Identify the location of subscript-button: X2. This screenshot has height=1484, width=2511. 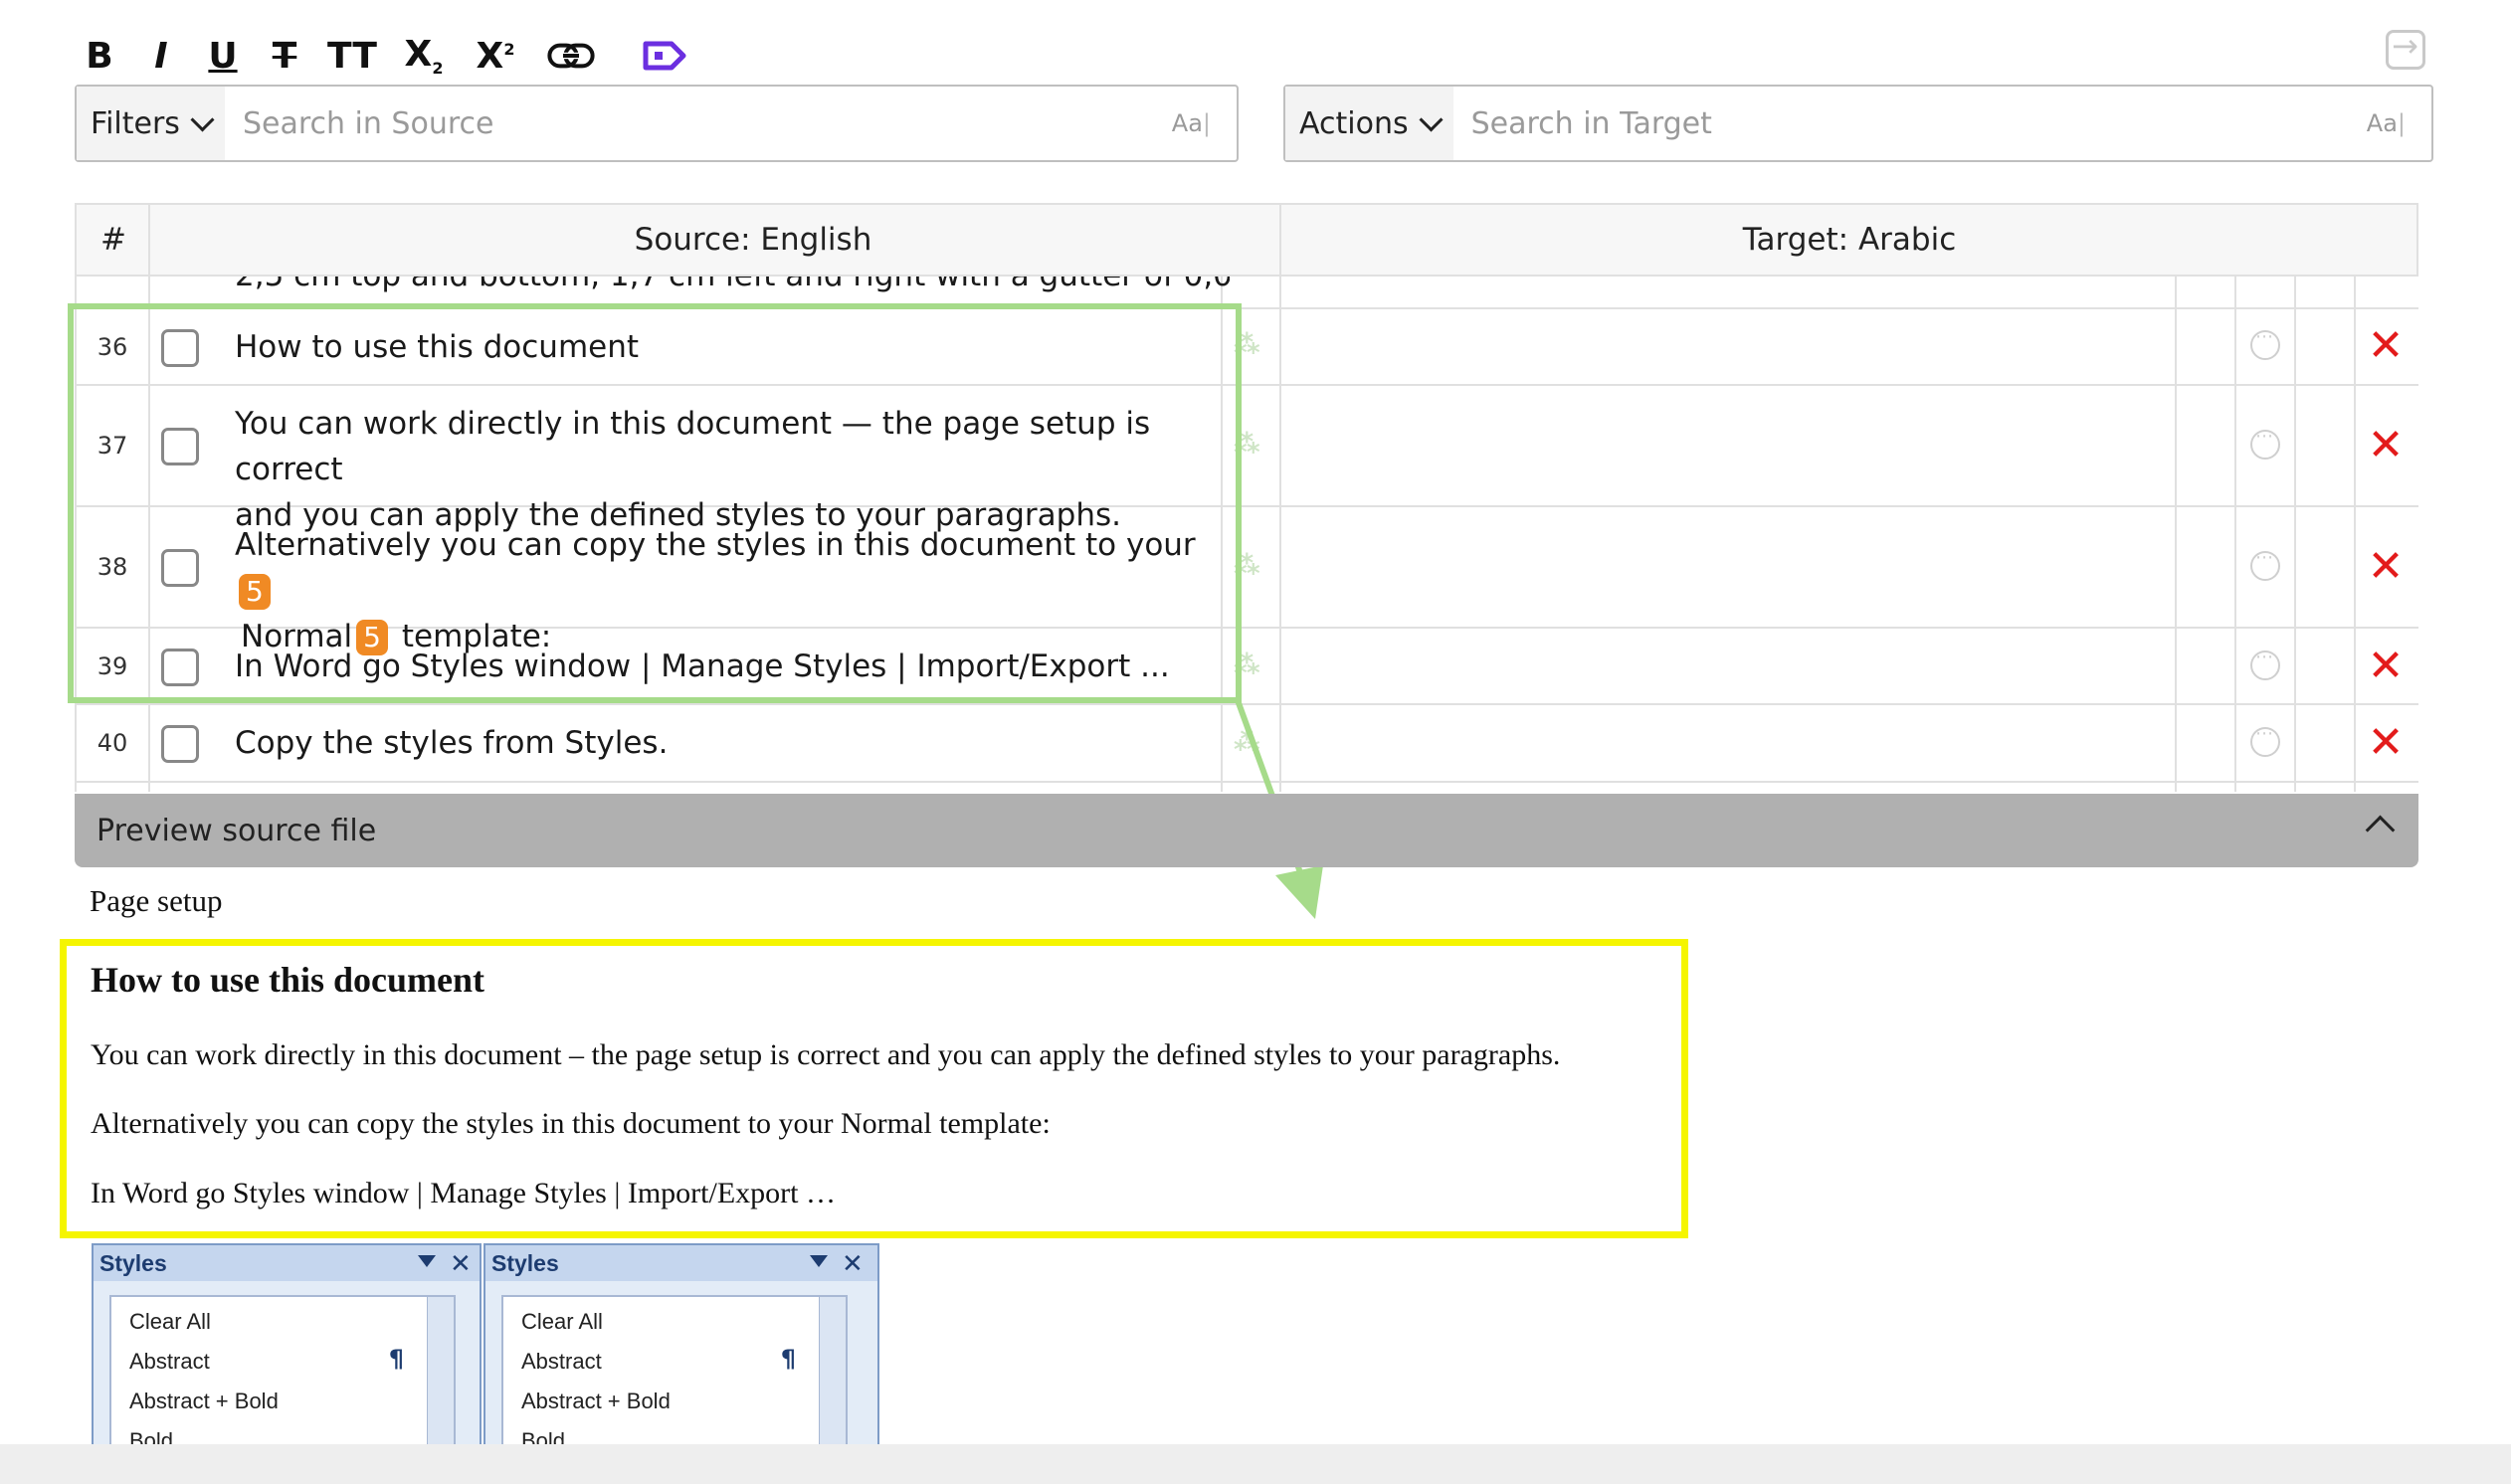
(424, 56).